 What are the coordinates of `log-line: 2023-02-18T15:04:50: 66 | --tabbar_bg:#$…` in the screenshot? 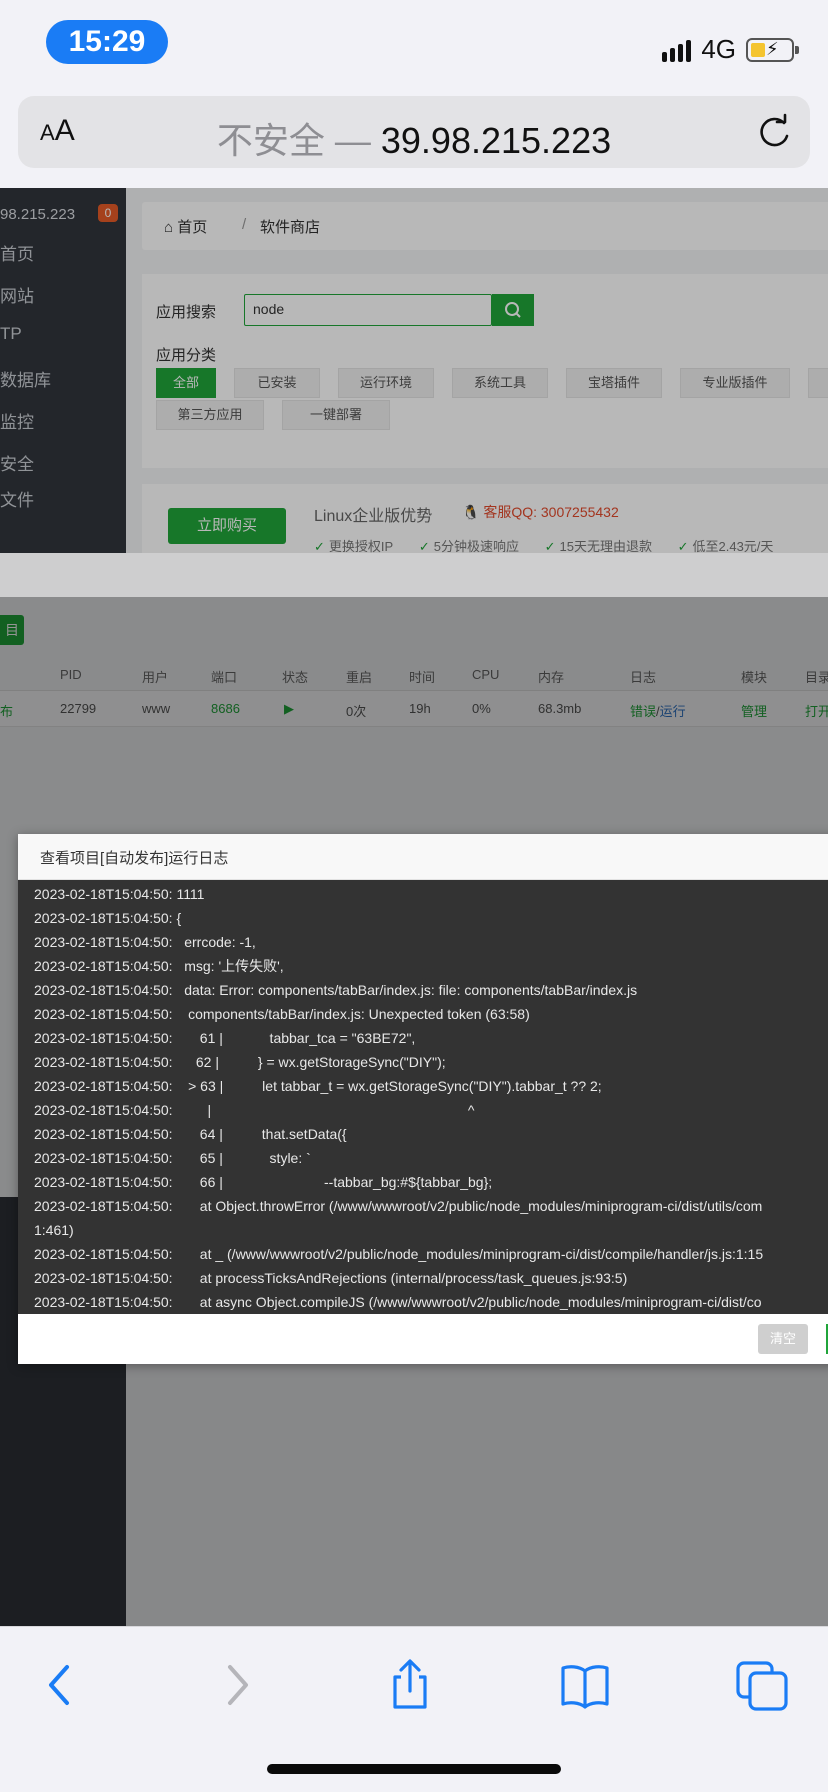 It's located at (263, 1182).